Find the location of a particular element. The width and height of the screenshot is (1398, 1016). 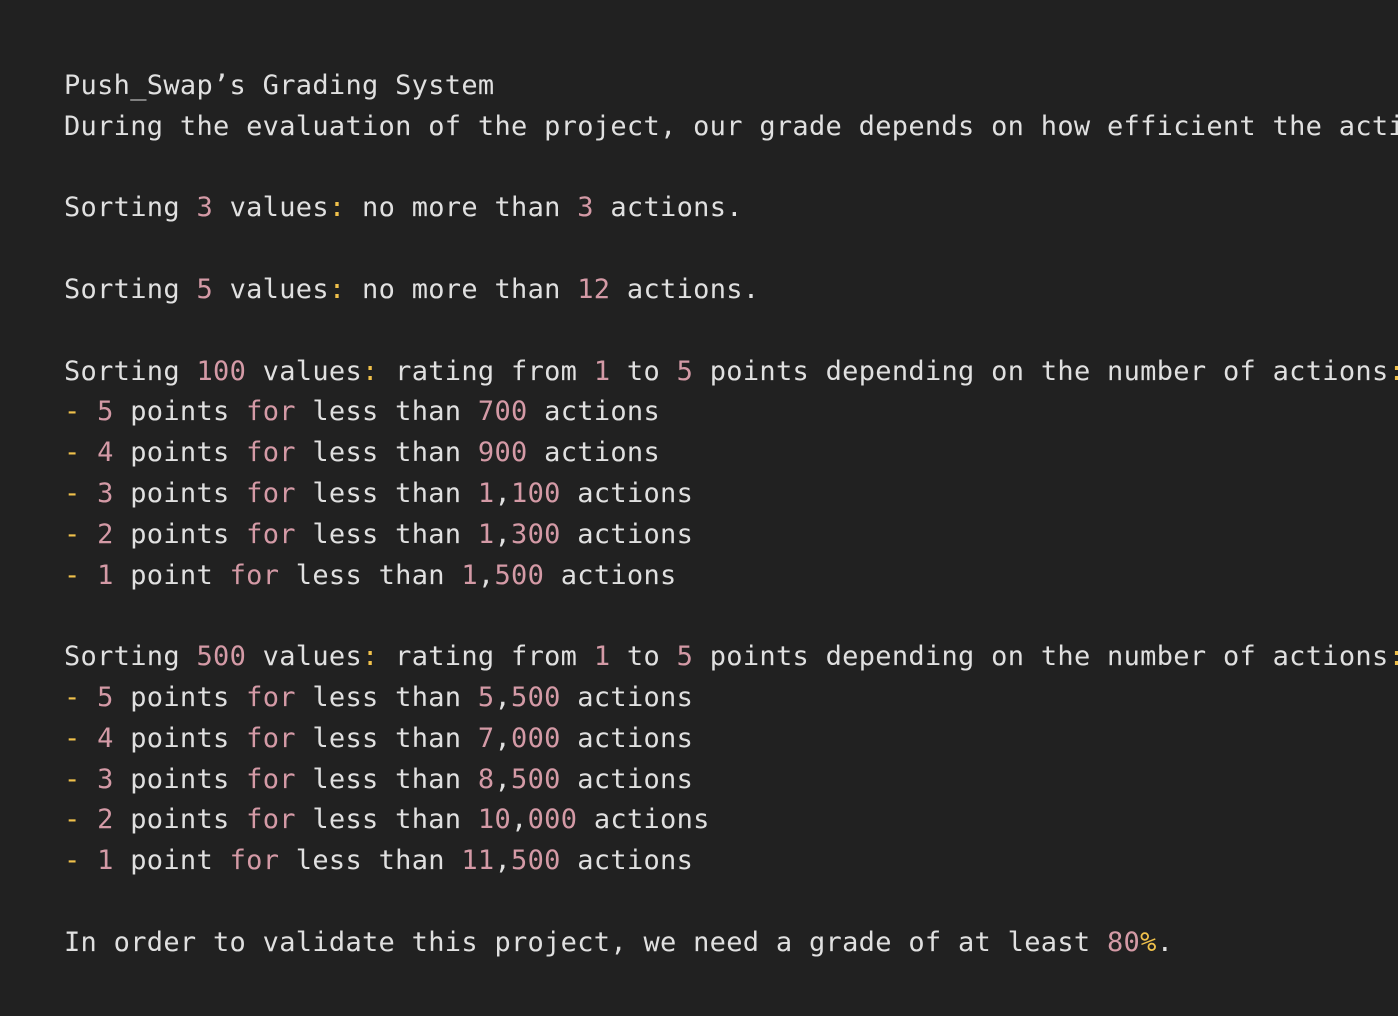

number-token: 10 is located at coordinates (494, 820).